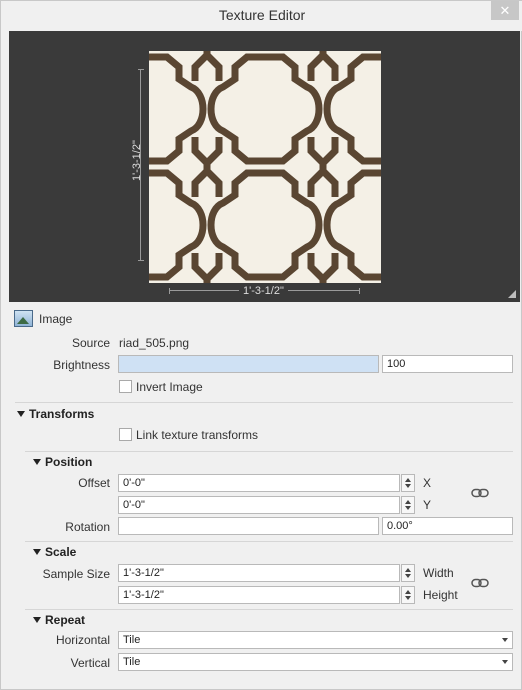 This screenshot has width=522, height=690. I want to click on invert-image-label: Invert Image, so click(169, 387).